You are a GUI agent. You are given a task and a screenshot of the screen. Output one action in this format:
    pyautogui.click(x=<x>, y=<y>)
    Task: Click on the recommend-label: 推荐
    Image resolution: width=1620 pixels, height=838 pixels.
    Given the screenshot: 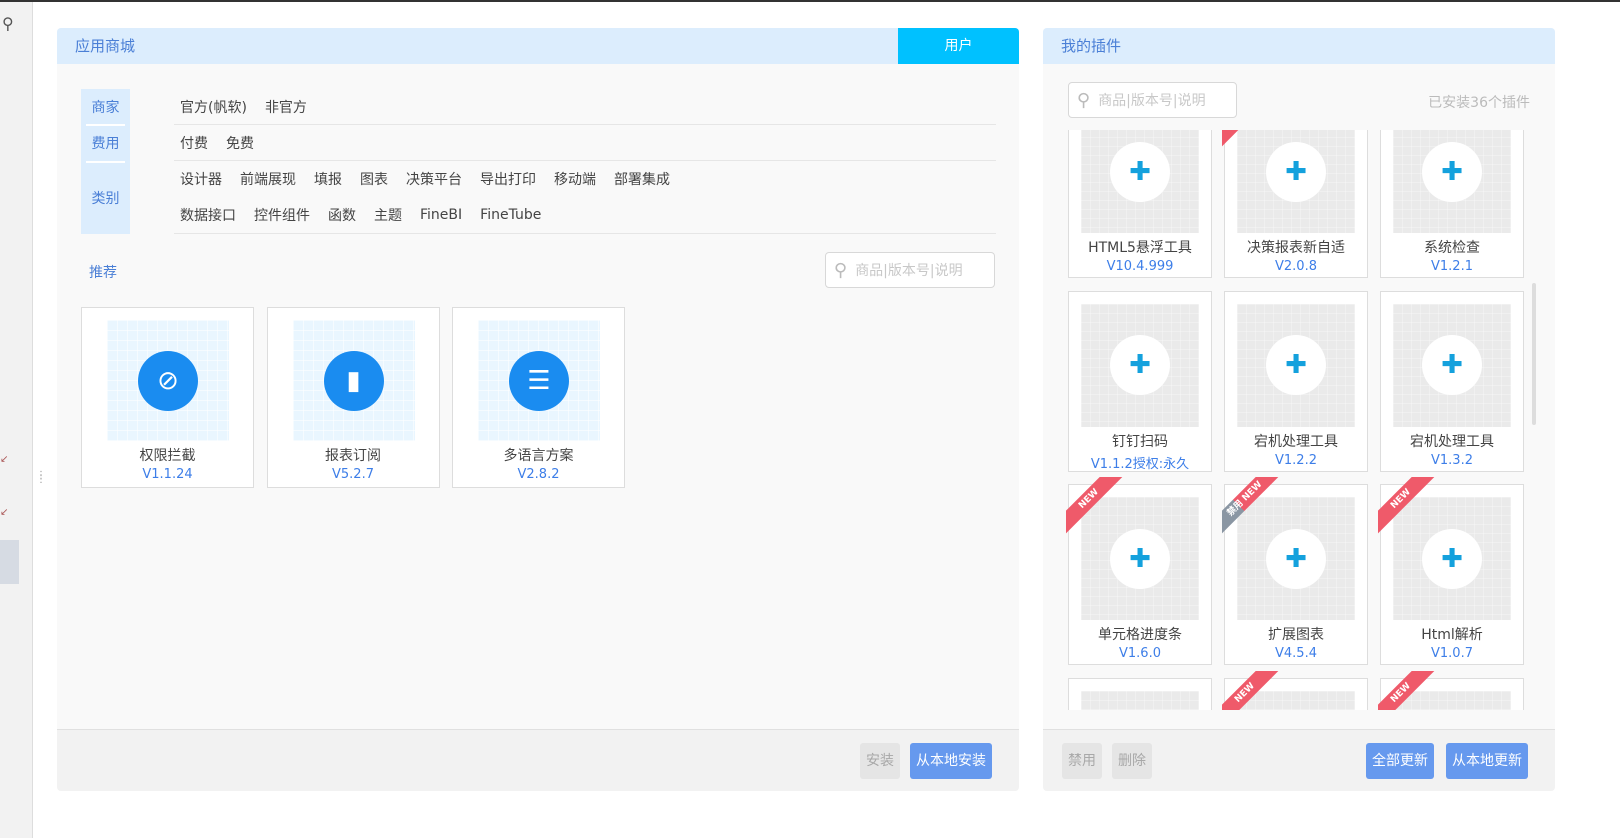 What is the action you would take?
    pyautogui.click(x=103, y=273)
    